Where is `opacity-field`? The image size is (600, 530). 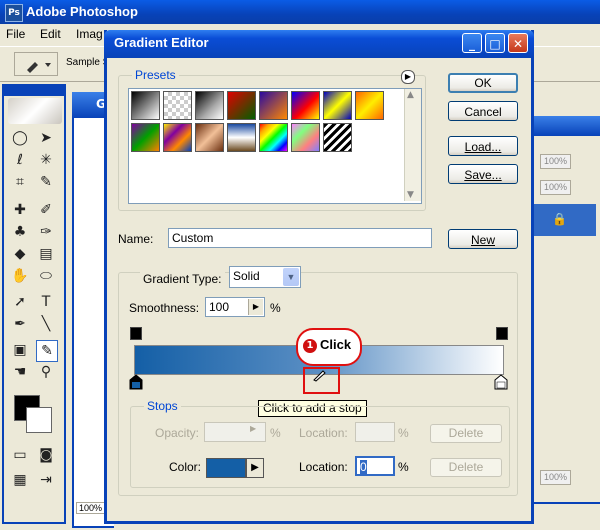
opacity-field is located at coordinates (235, 432).